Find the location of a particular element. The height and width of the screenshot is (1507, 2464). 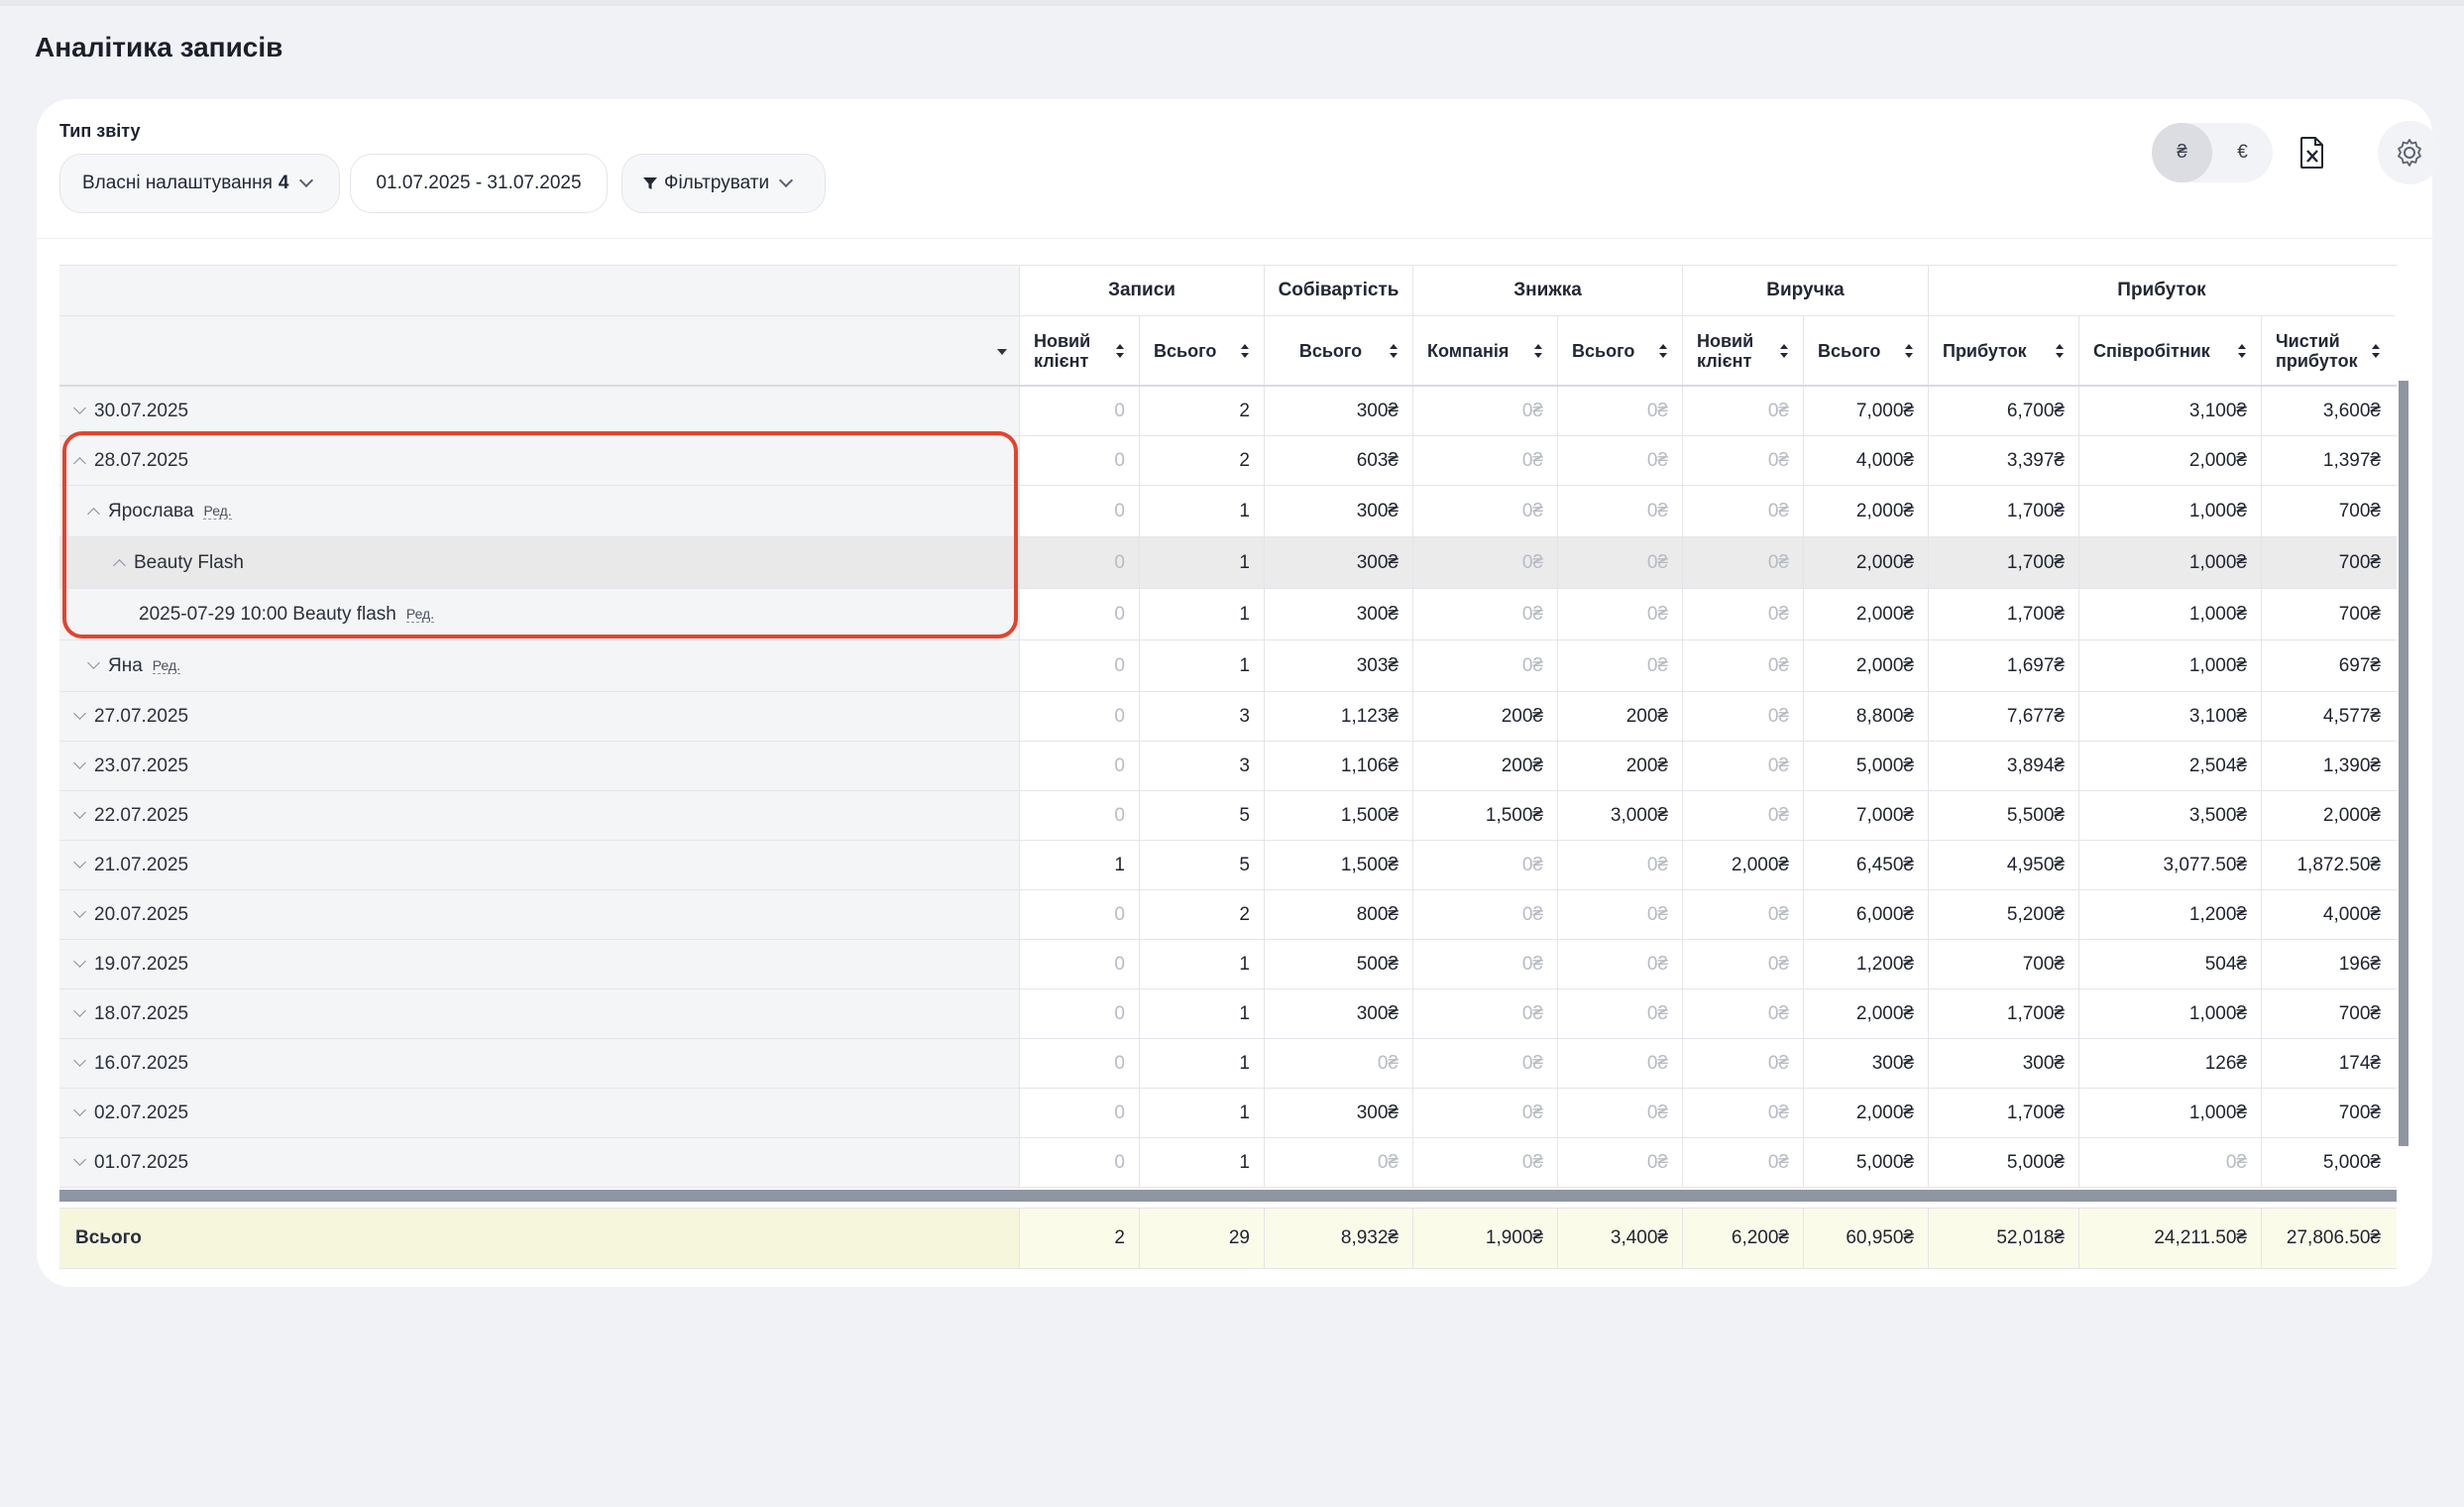

row-label: 02.07.2025 is located at coordinates (539, 1113).